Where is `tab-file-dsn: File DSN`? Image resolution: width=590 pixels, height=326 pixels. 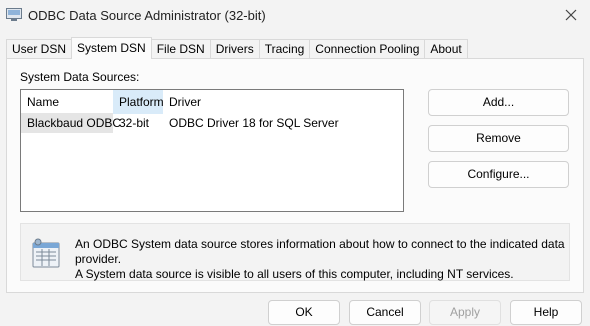 tab-file-dsn: File DSN is located at coordinates (180, 49).